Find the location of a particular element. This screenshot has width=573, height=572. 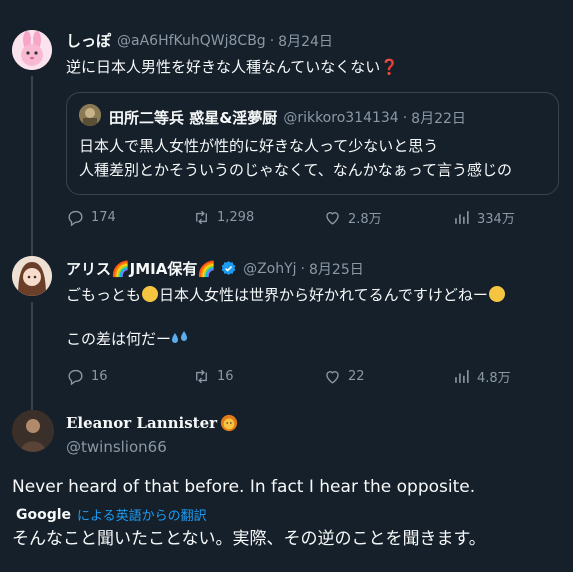

painting-avatar-icon is located at coordinates (33, 431).